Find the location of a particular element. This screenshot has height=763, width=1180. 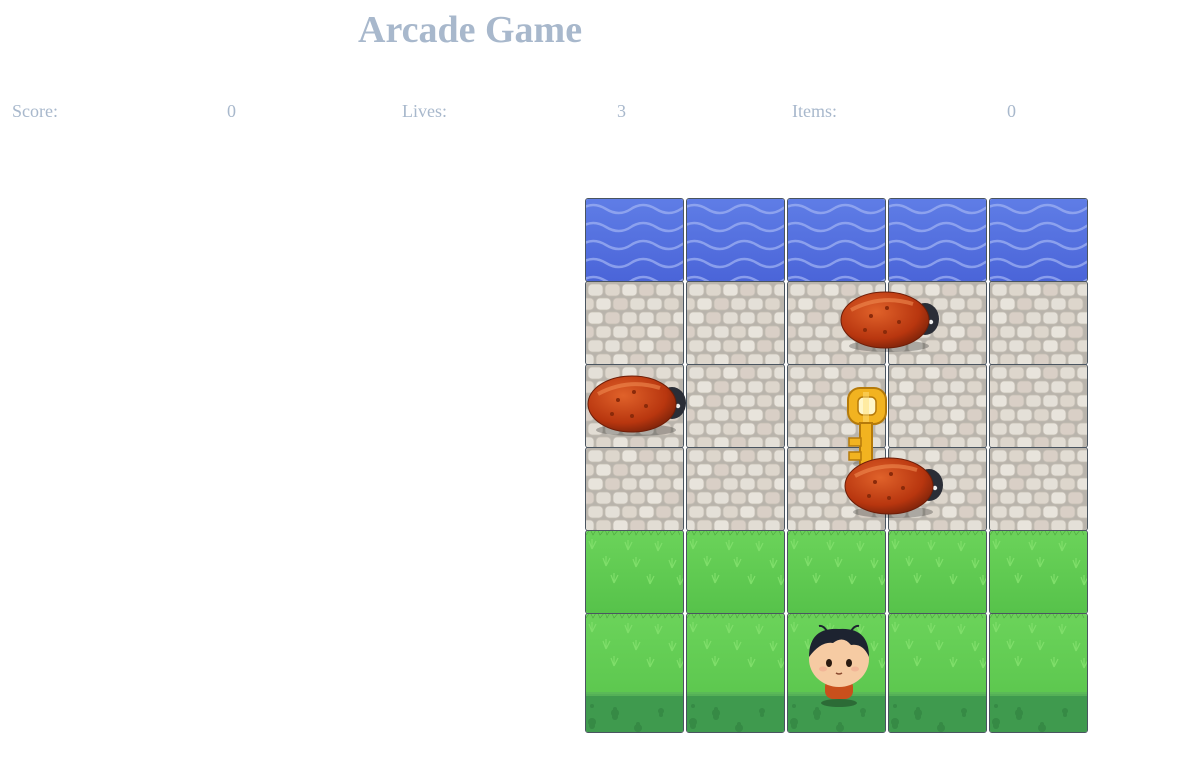

lives-value: 3 is located at coordinates (621, 111).